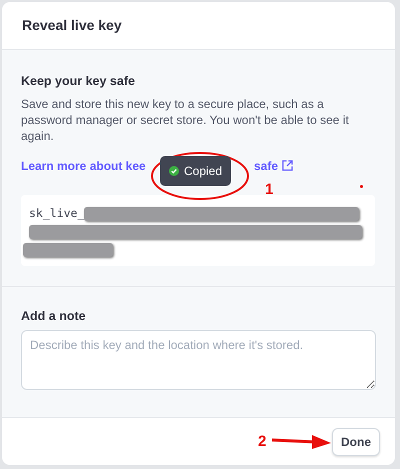 The width and height of the screenshot is (400, 469). What do you see at coordinates (262, 442) in the screenshot?
I see `annotation-number: 2` at bounding box center [262, 442].